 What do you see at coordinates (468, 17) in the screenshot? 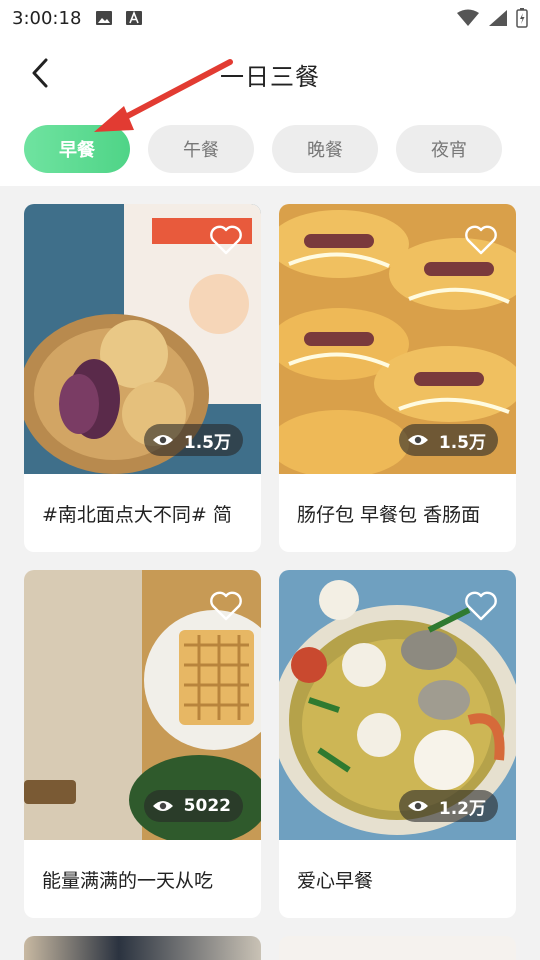
I see `wifi-icon` at bounding box center [468, 17].